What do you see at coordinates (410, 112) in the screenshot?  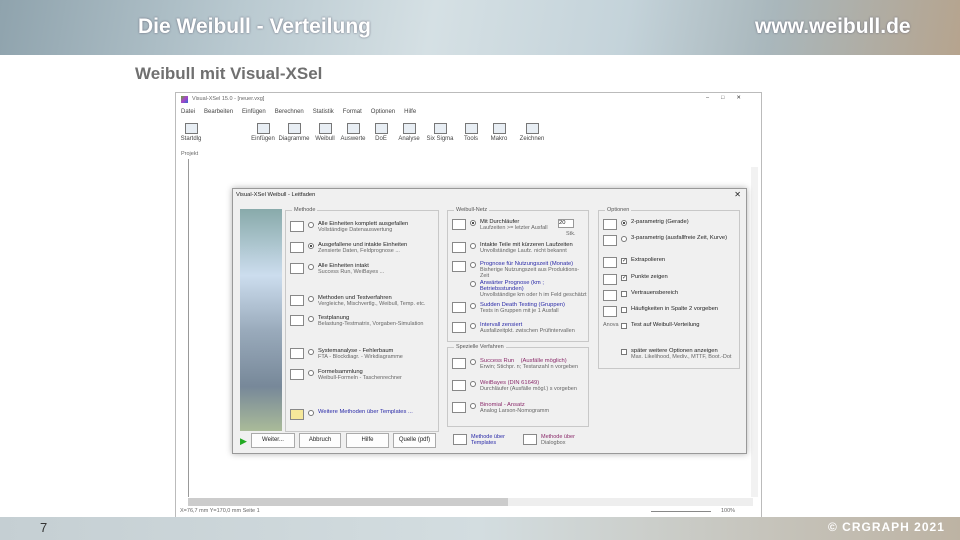 I see `menu-hilfe: Hilfe` at bounding box center [410, 112].